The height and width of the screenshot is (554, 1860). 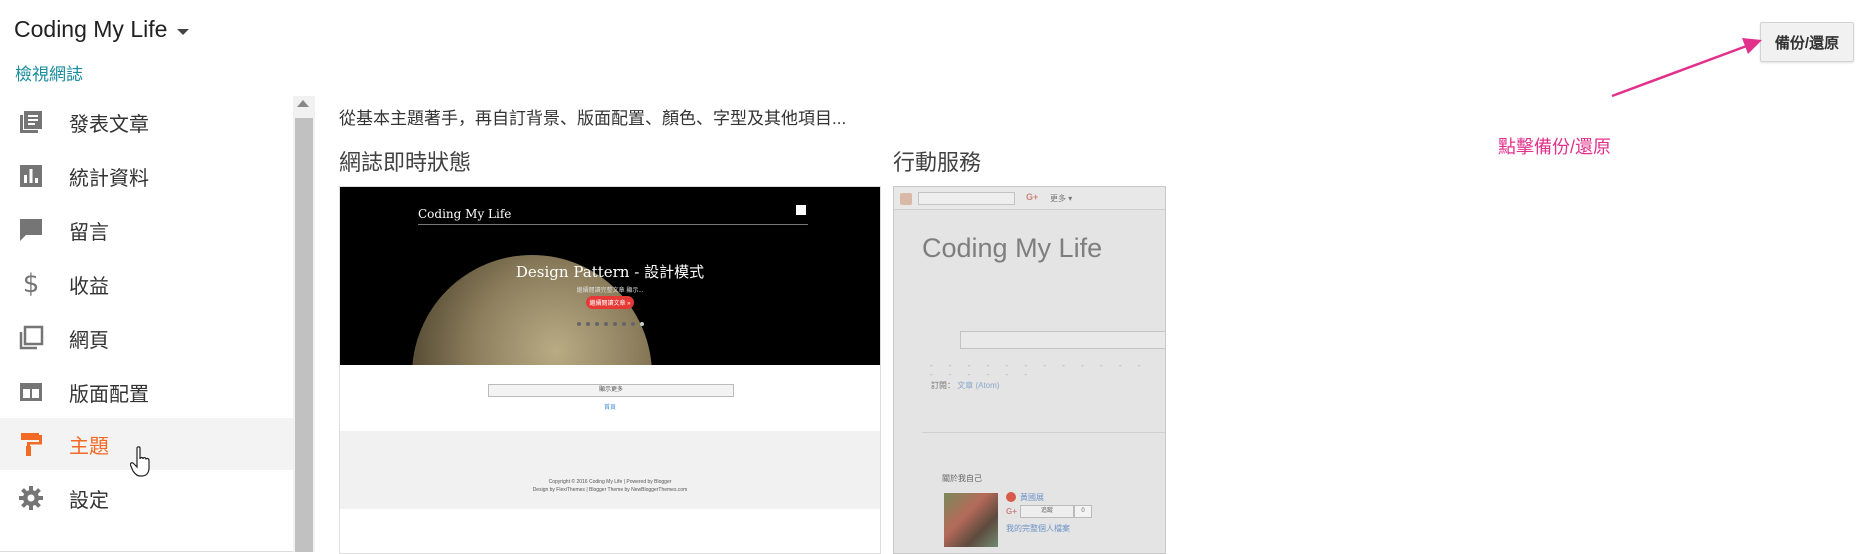 What do you see at coordinates (89, 500) in the screenshot?
I see `sidebar-item-label: 設定` at bounding box center [89, 500].